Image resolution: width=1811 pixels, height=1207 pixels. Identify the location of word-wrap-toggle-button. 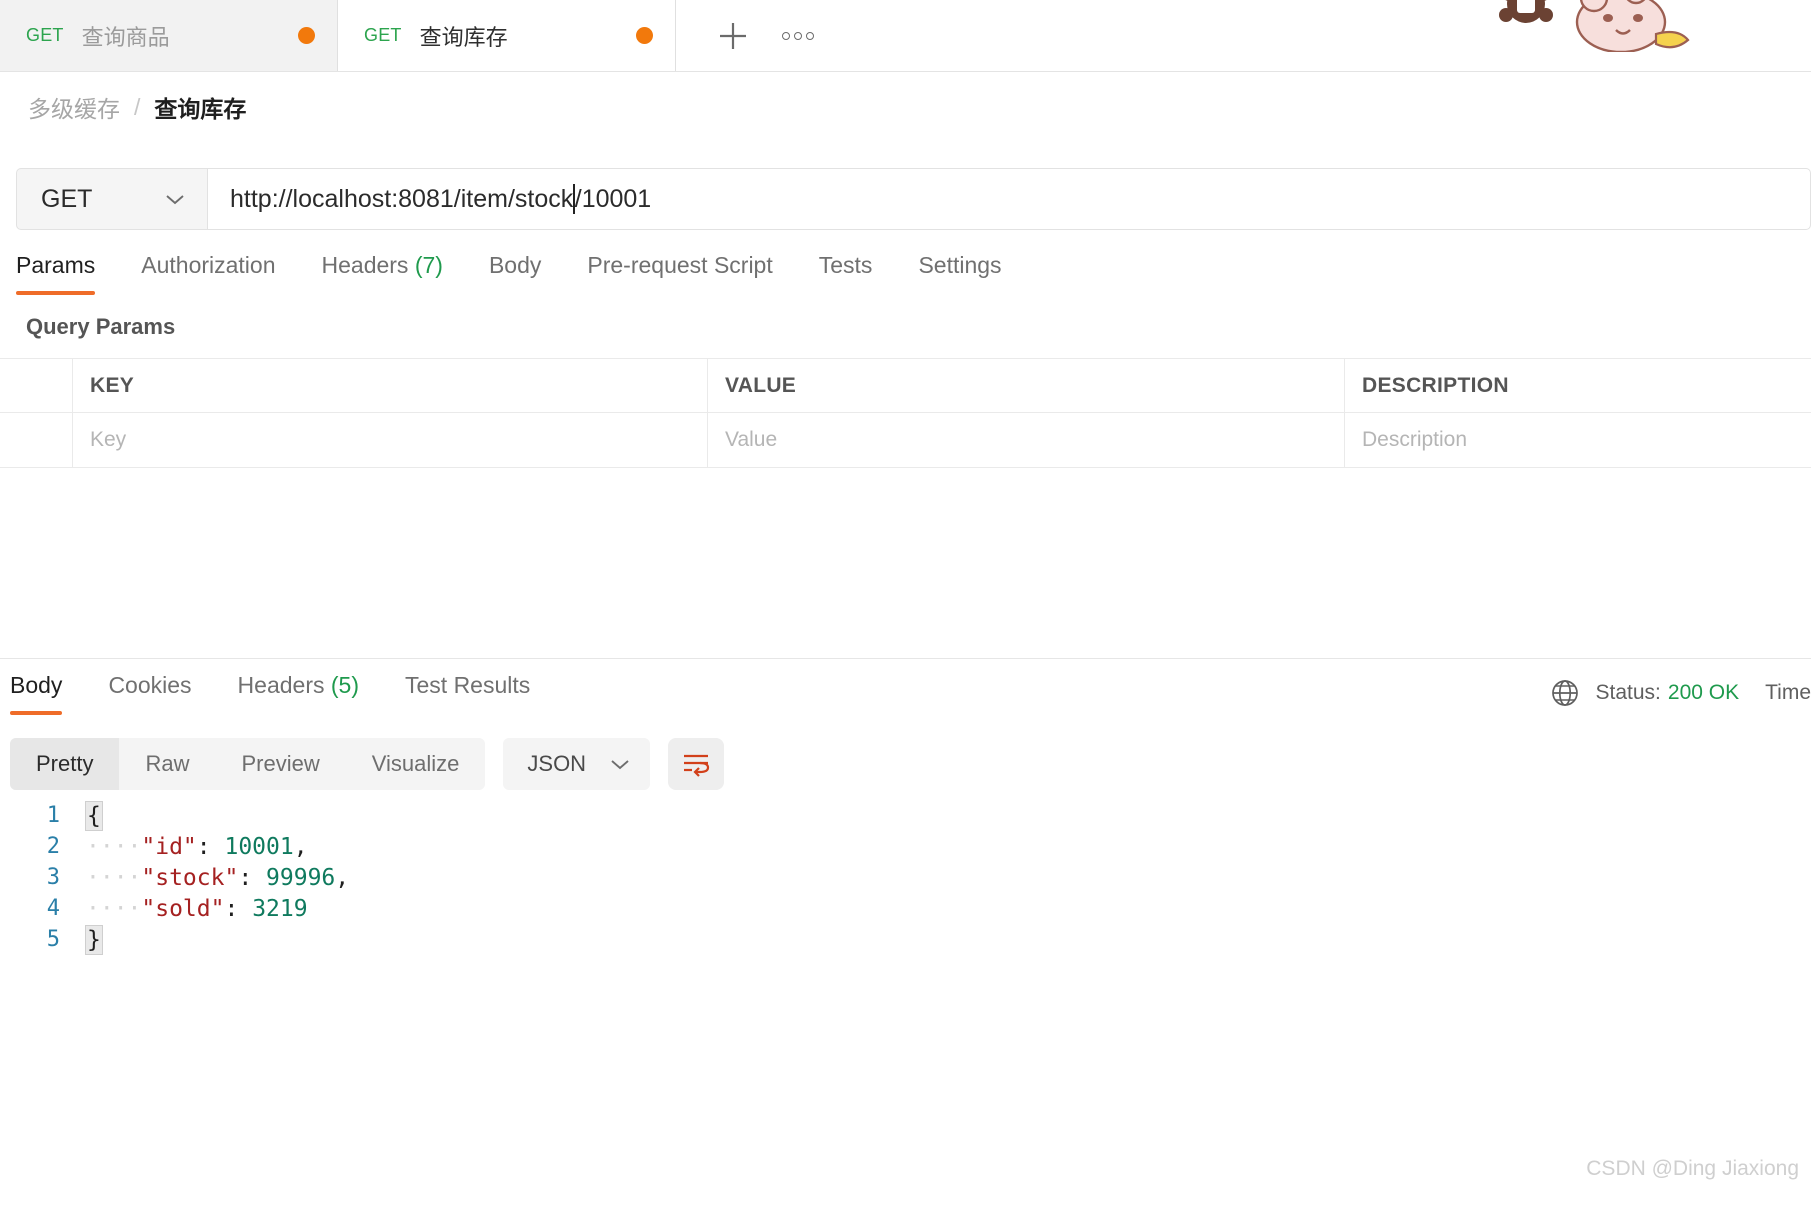
(696, 764).